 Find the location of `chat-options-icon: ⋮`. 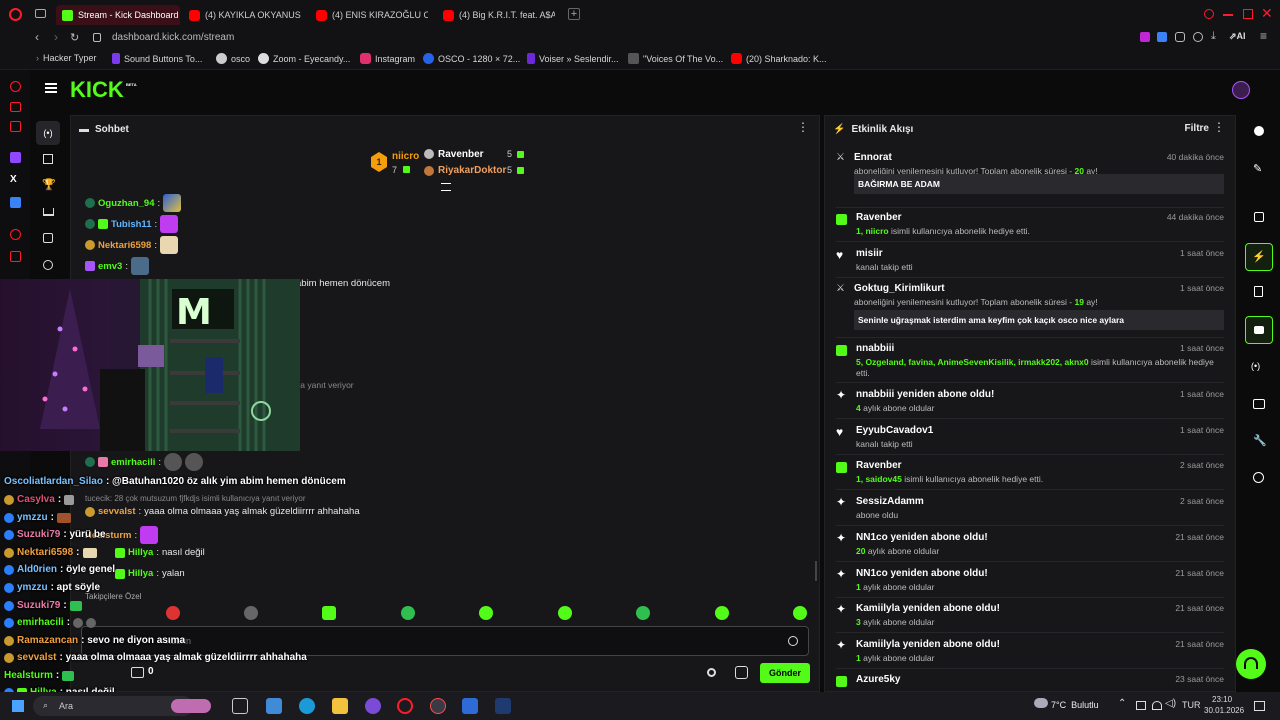

chat-options-icon: ⋮ is located at coordinates (803, 127).